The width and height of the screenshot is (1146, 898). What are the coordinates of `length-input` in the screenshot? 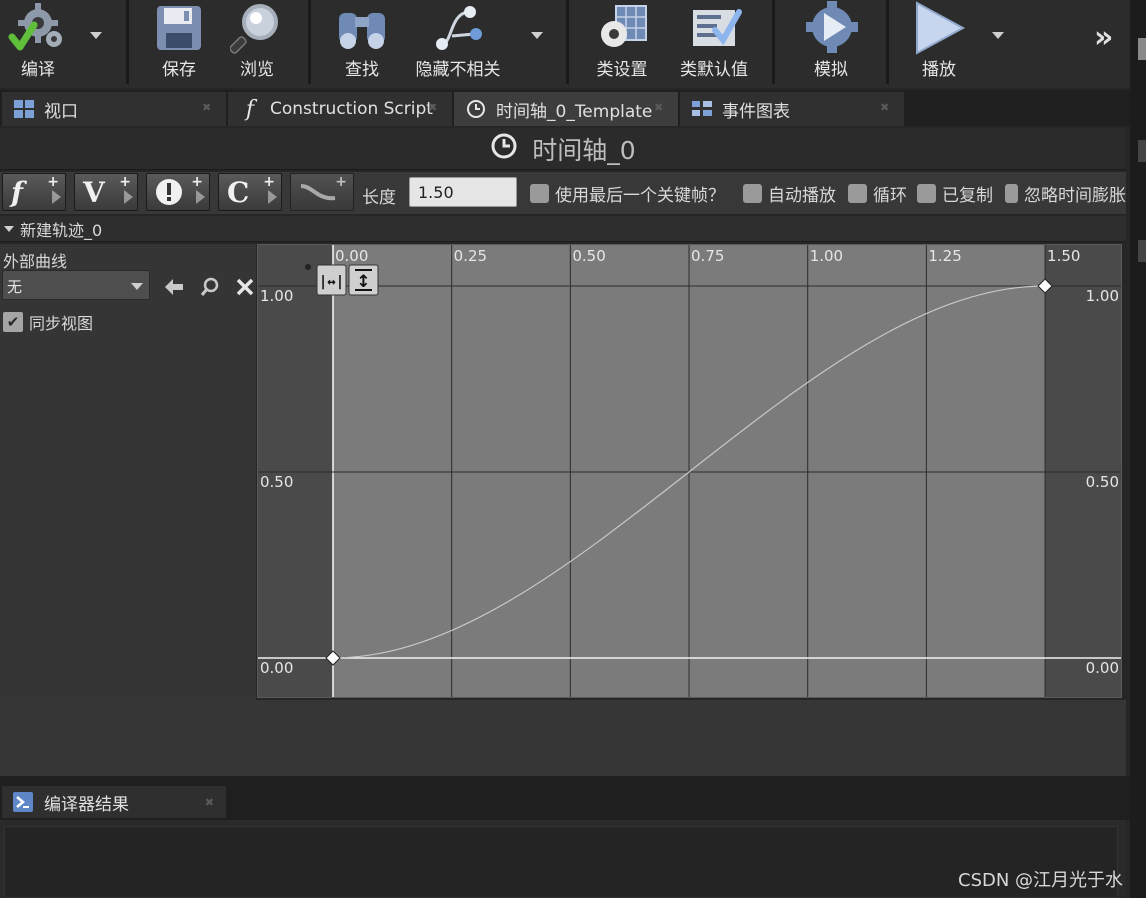 It's located at (463, 192).